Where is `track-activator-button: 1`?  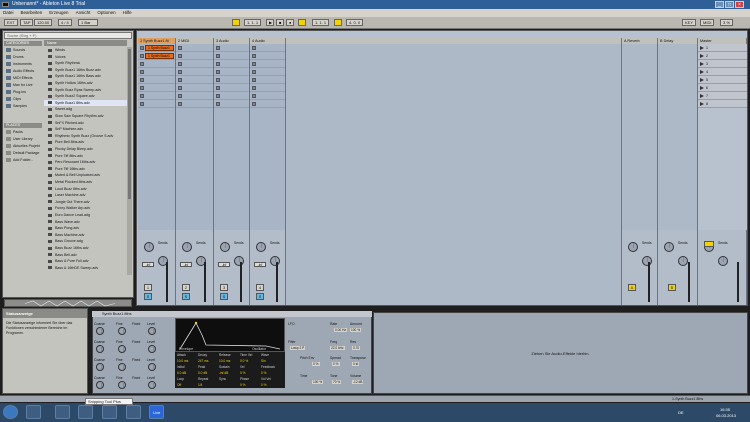 track-activator-button: 1 is located at coordinates (148, 287).